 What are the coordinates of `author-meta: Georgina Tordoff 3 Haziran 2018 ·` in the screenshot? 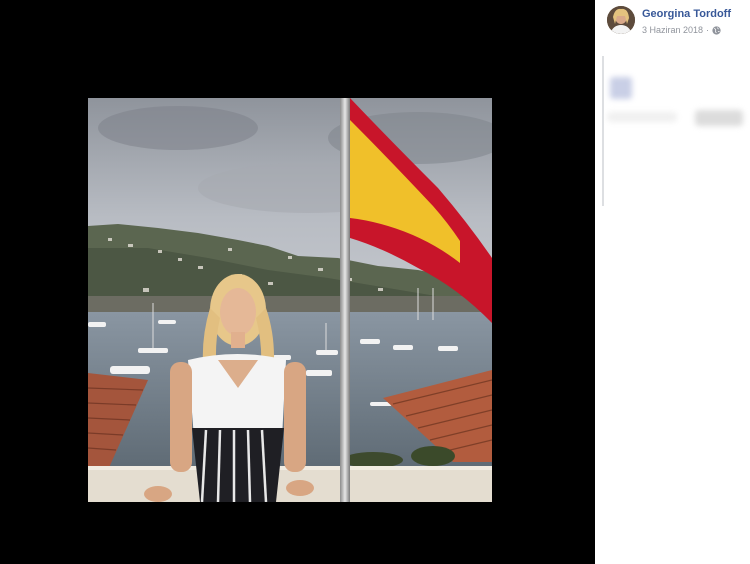 It's located at (686, 21).